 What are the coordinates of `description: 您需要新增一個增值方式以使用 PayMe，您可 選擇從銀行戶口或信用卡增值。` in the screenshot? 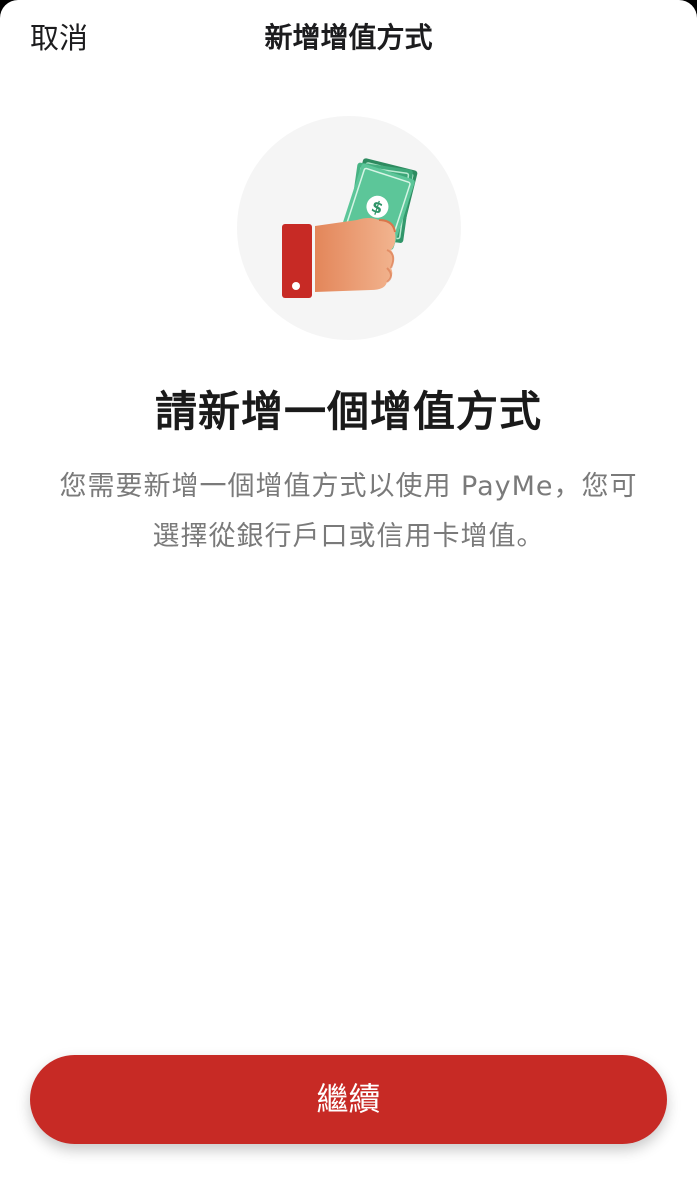 It's located at (348, 512).